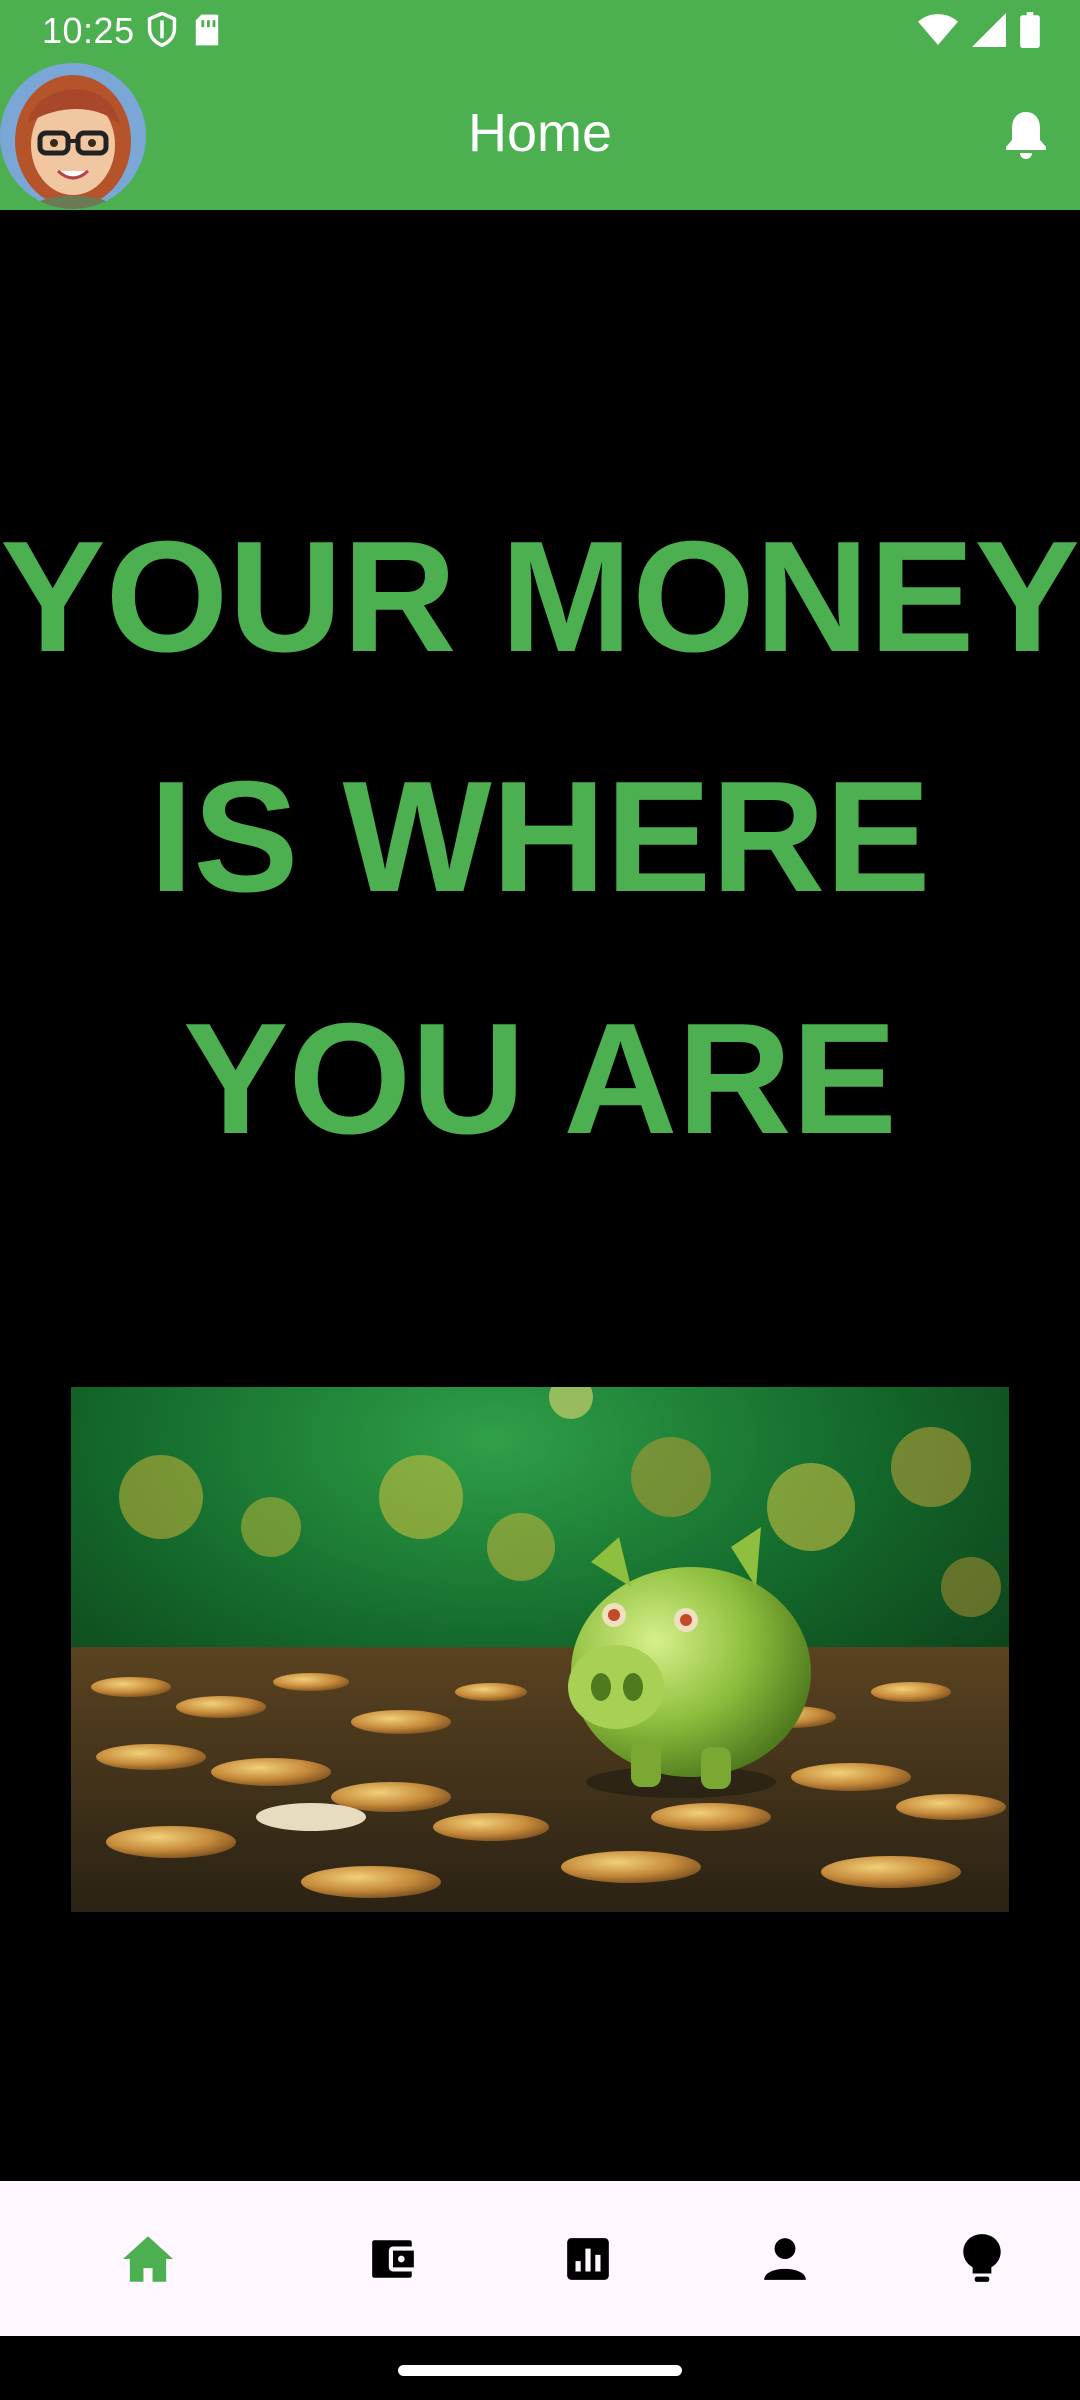  I want to click on nav-item-wallet, so click(393, 2258).